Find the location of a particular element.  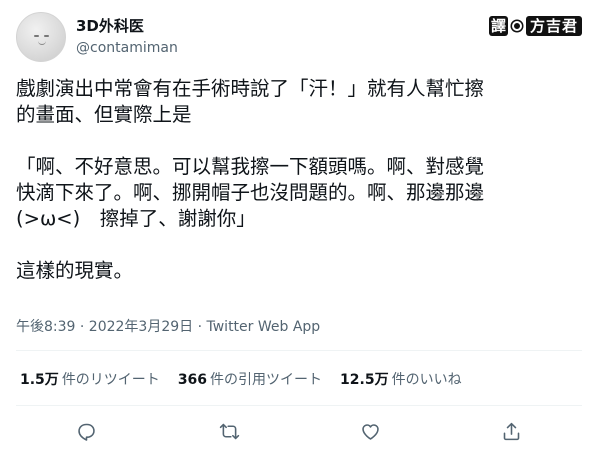

retweet-count: 1.5万 件のリツイート is located at coordinates (90, 380).